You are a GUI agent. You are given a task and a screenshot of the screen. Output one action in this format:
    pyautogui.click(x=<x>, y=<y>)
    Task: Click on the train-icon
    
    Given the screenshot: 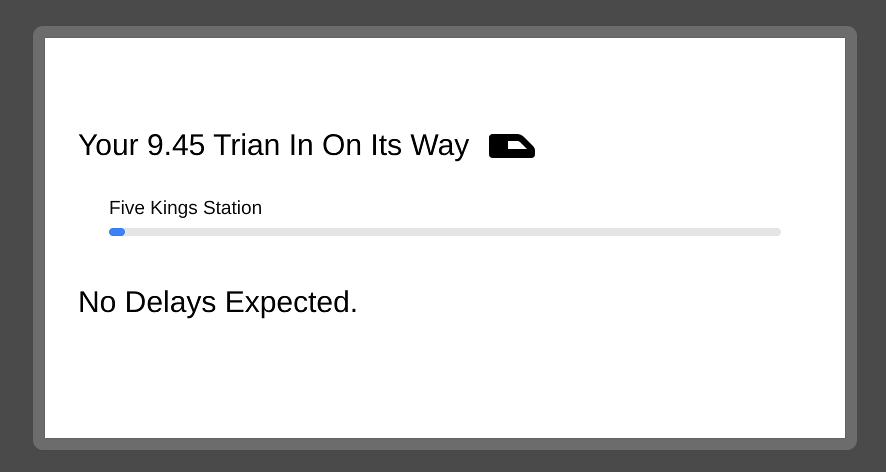 What is the action you would take?
    pyautogui.click(x=512, y=146)
    